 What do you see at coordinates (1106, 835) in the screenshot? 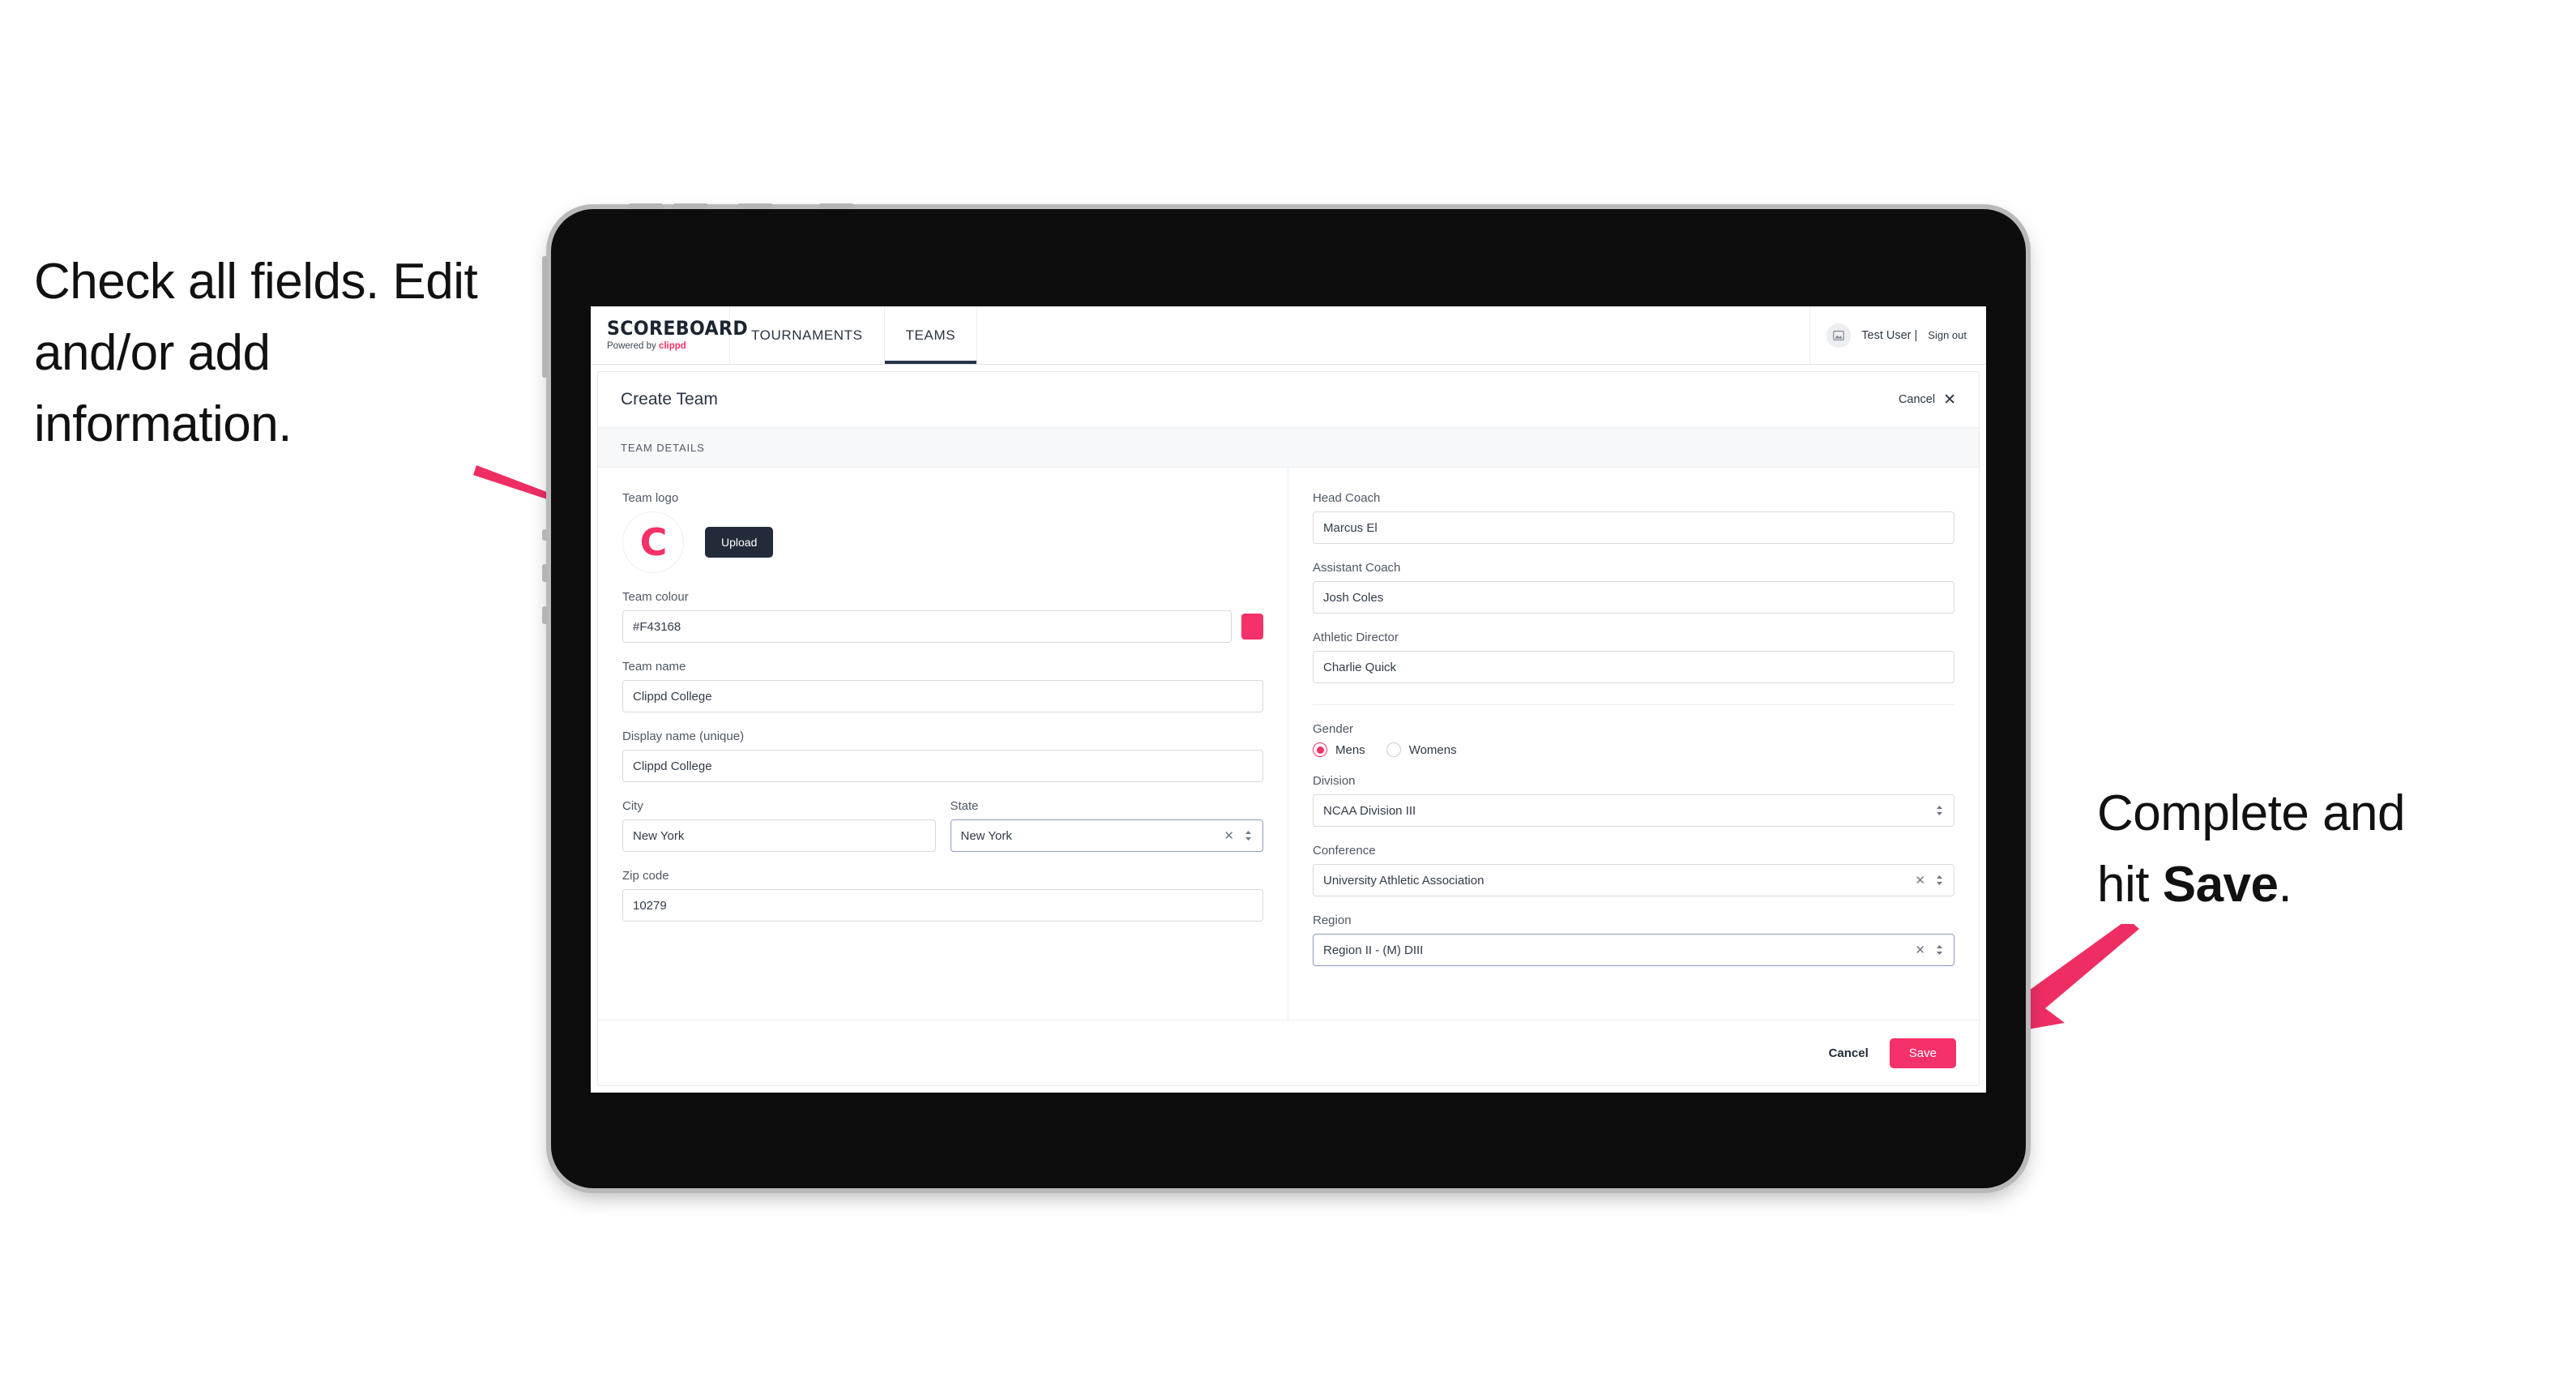
I see `state-select: New York ✕` at bounding box center [1106, 835].